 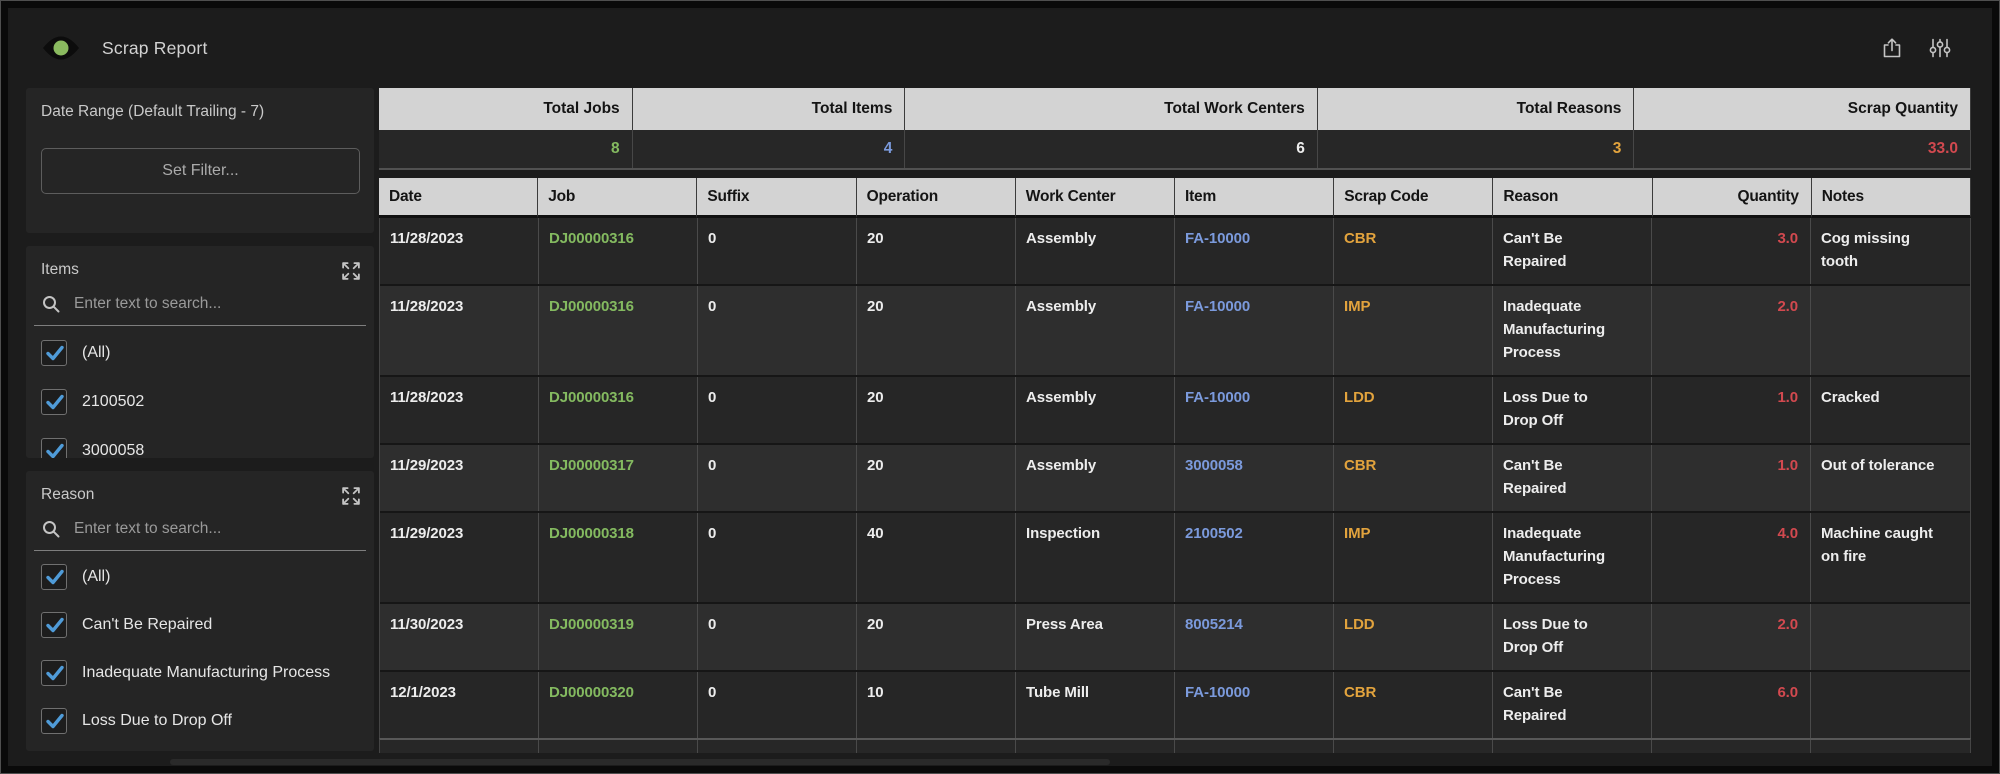 I want to click on cell-work-center: Press Area, so click(x=1095, y=637).